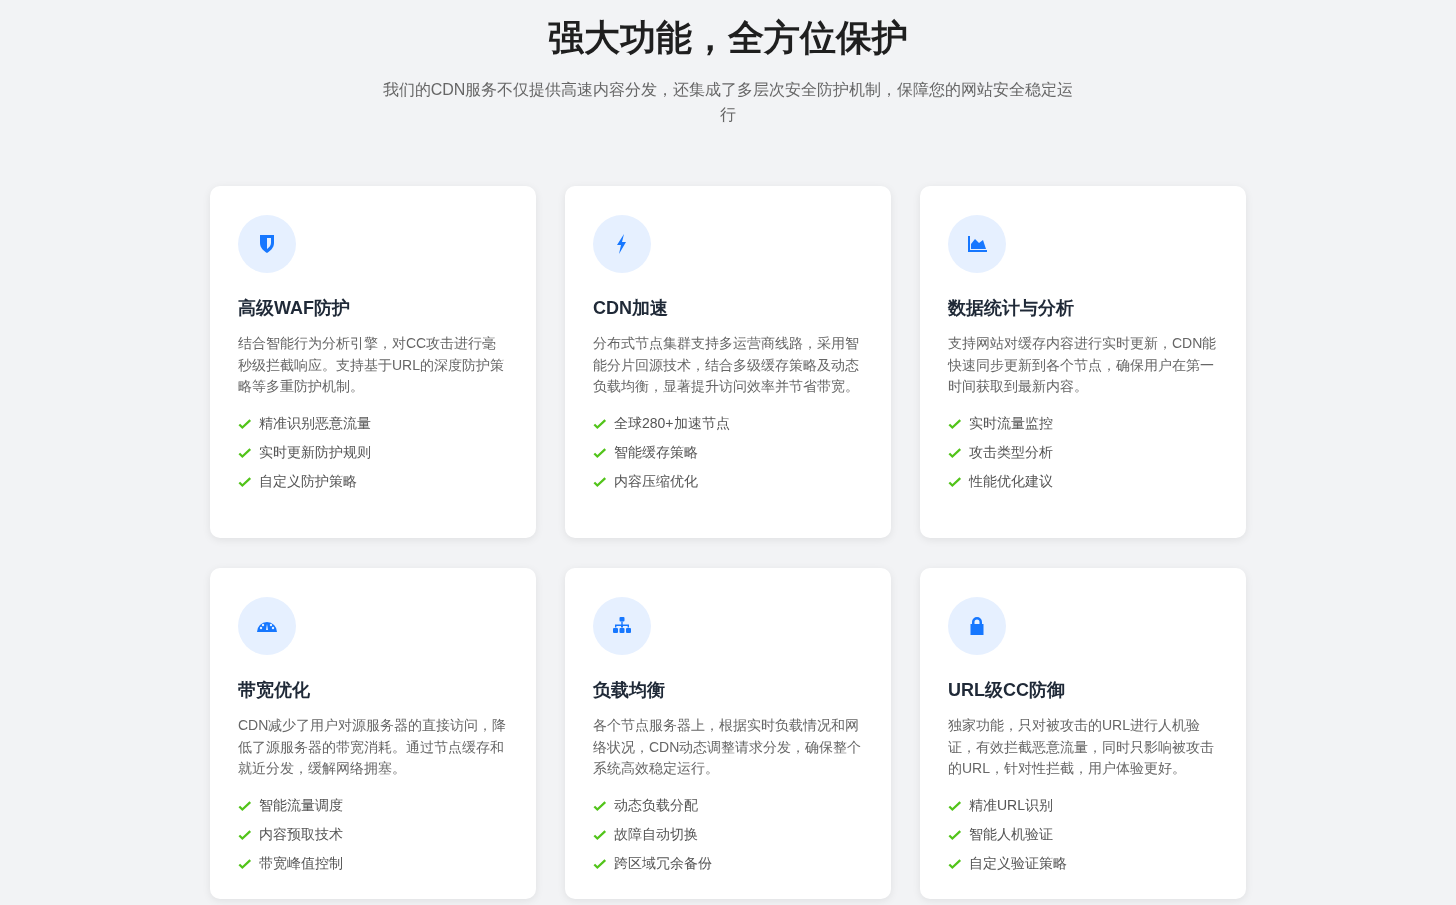  What do you see at coordinates (728, 747) in the screenshot?
I see `feature-description: 各个节点服务器上，根据实时负载情况和网络状况，CDN动态调整请求分发，确保整个系统高效稳定运行。` at bounding box center [728, 747].